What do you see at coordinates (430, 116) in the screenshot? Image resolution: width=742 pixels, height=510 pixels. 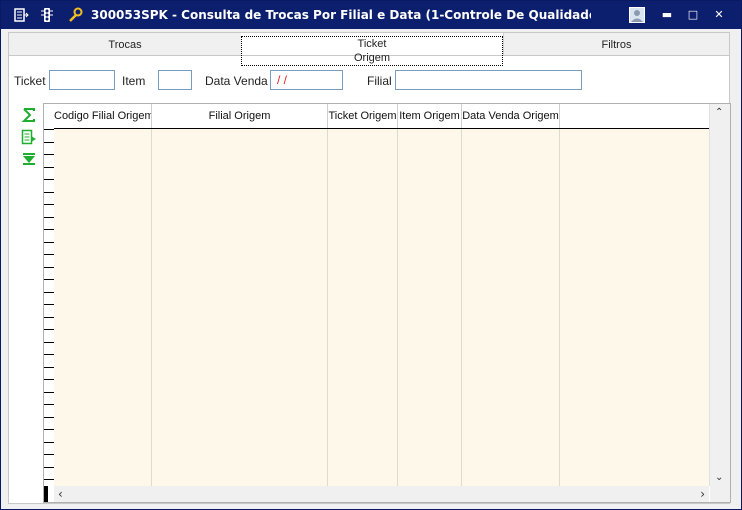 I see `column-header-item-origem: Item Origem` at bounding box center [430, 116].